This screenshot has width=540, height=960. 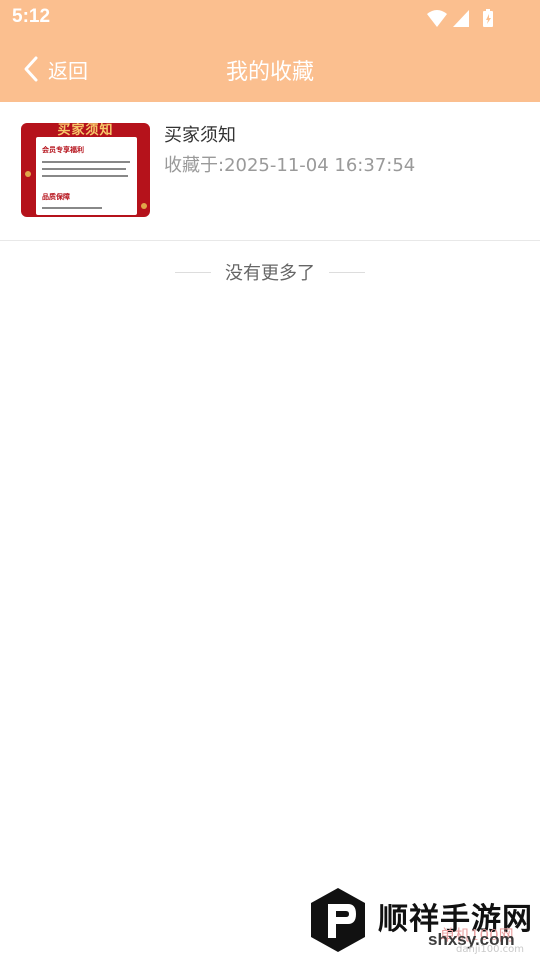 I want to click on signal-icon, so click(x=461, y=18).